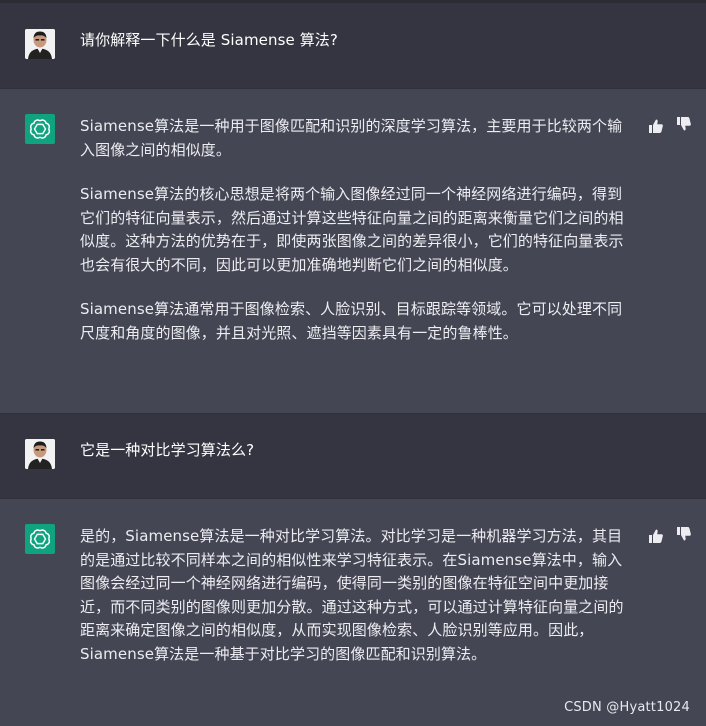 The height and width of the screenshot is (726, 706). I want to click on user-message-row: 请你解释一下什么是 Siamense 算法?, so click(353, 45).